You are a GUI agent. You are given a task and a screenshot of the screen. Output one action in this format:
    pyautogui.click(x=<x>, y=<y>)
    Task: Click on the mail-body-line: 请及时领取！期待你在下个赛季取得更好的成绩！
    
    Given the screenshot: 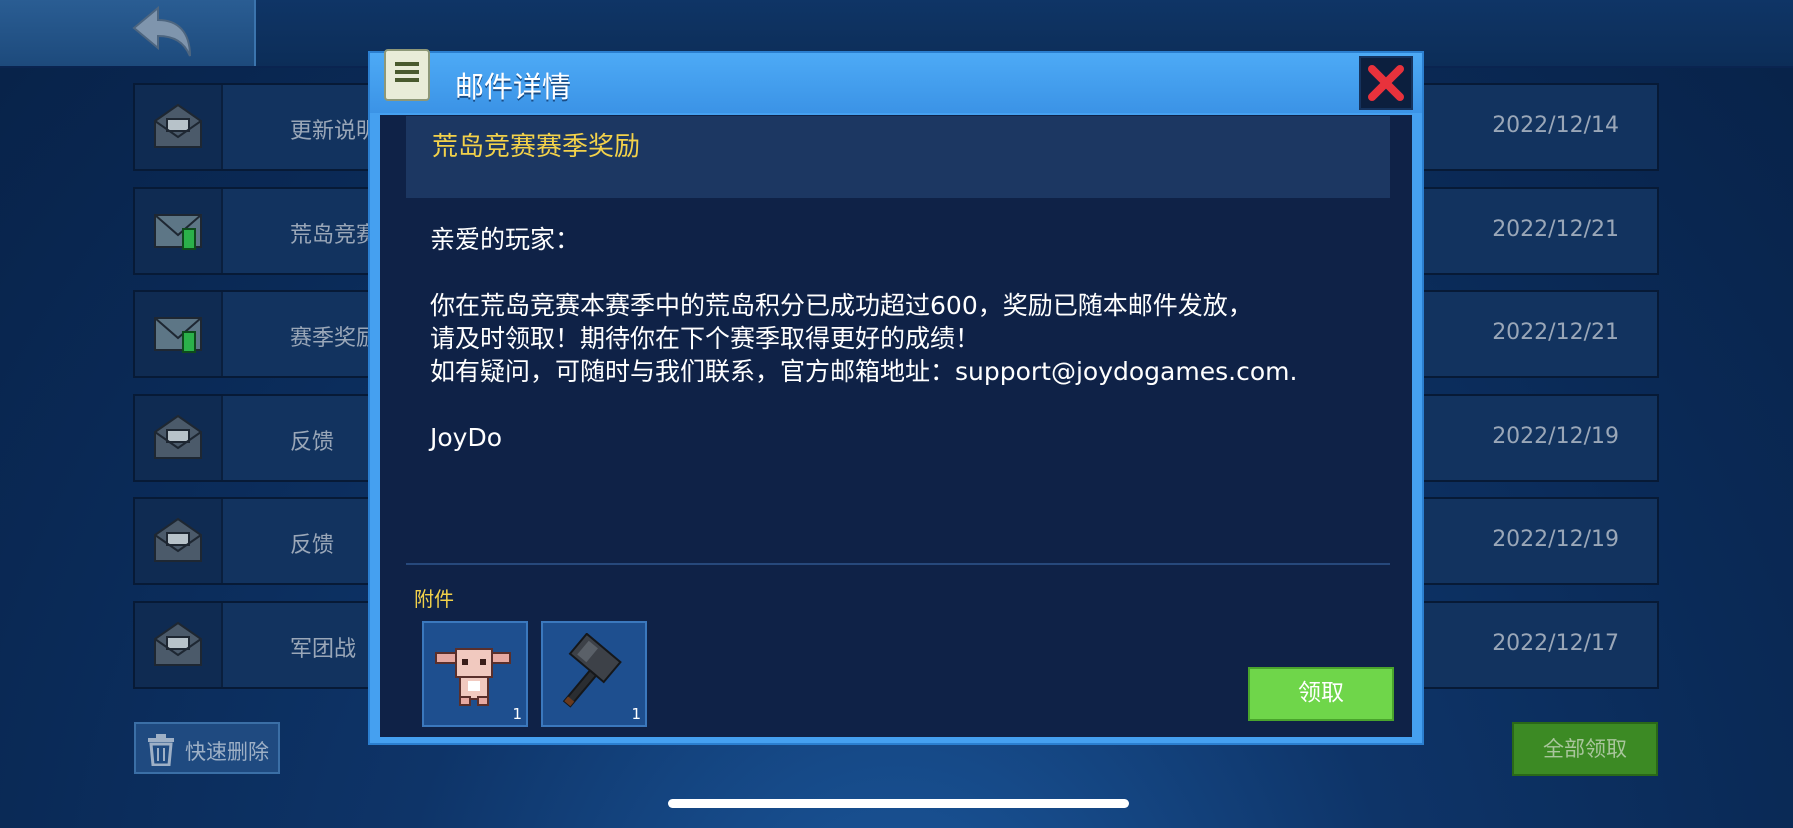 What is the action you would take?
    pyautogui.click(x=705, y=338)
    